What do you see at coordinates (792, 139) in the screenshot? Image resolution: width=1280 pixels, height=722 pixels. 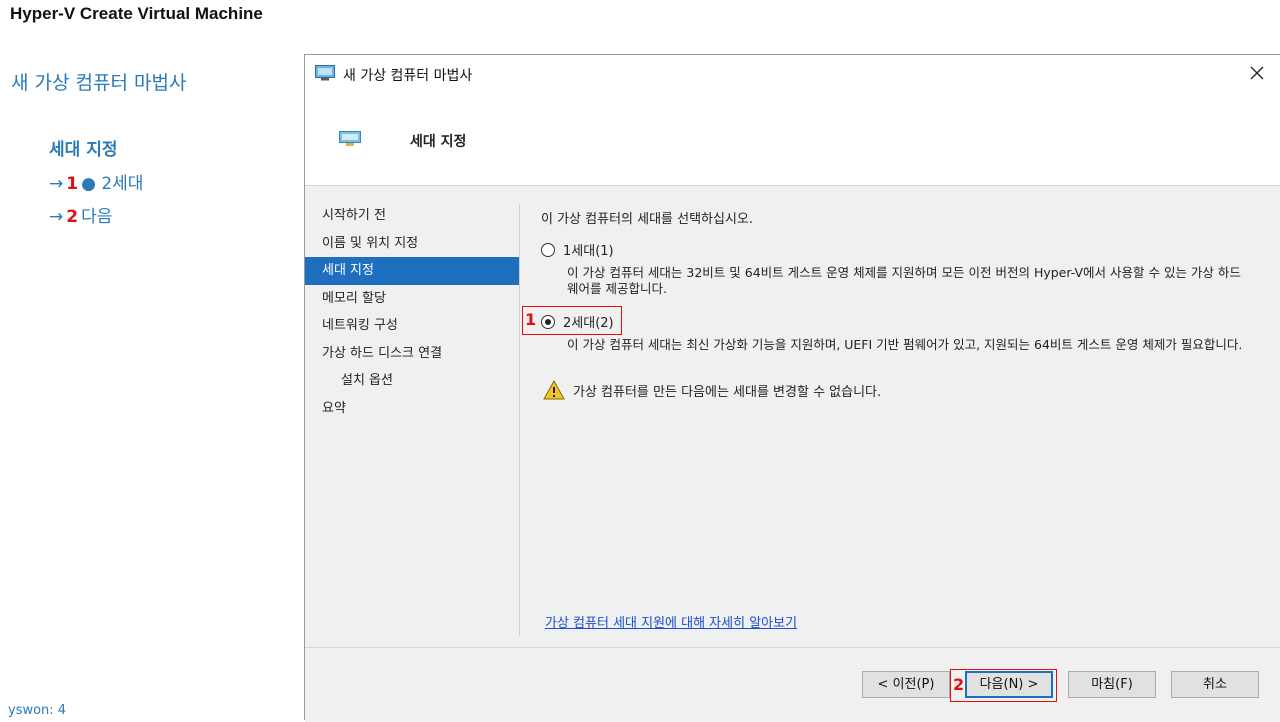 I see `wizard-header: 세대 지정` at bounding box center [792, 139].